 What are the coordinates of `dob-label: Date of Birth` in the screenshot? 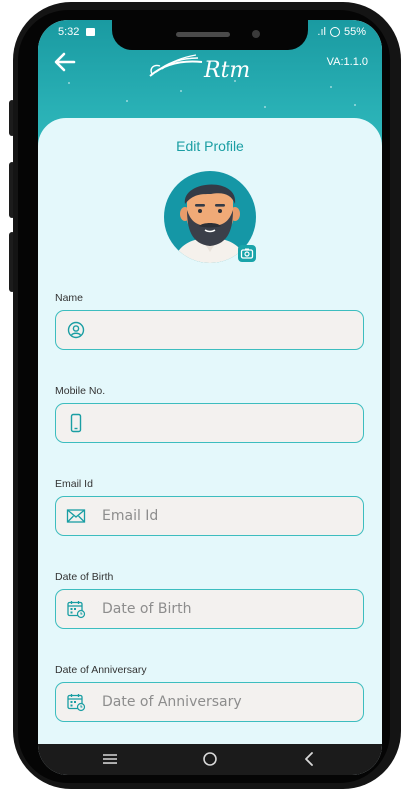 It's located at (84, 577).